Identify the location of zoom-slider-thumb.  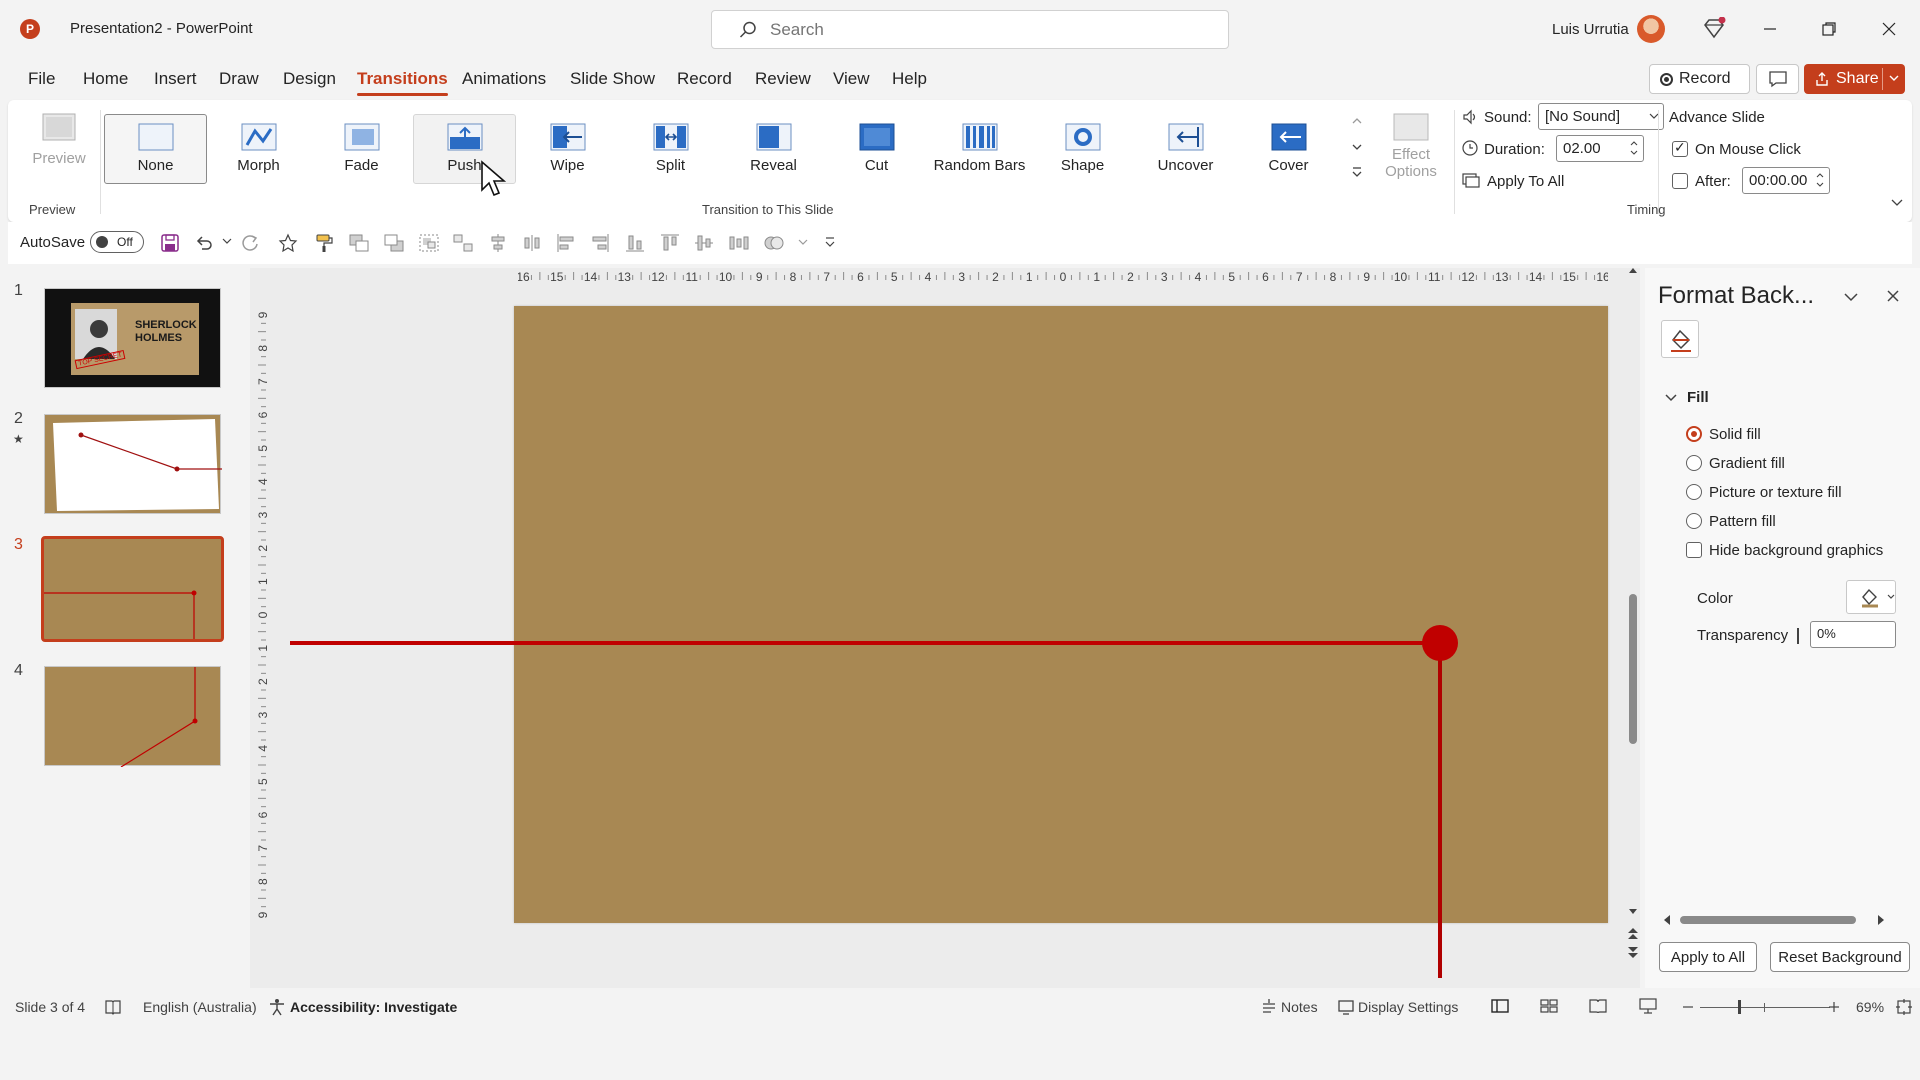
(1739, 1007).